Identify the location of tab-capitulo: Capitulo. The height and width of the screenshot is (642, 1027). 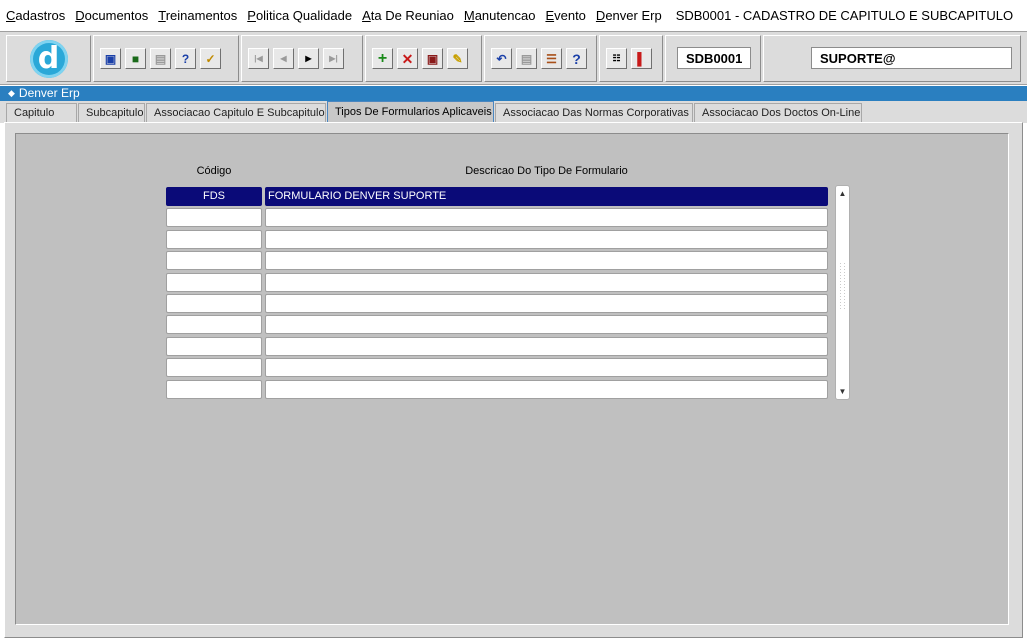
(41, 113).